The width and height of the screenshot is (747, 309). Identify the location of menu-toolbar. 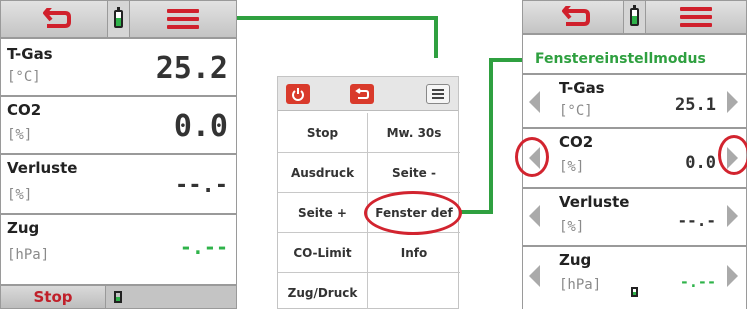
(368, 94).